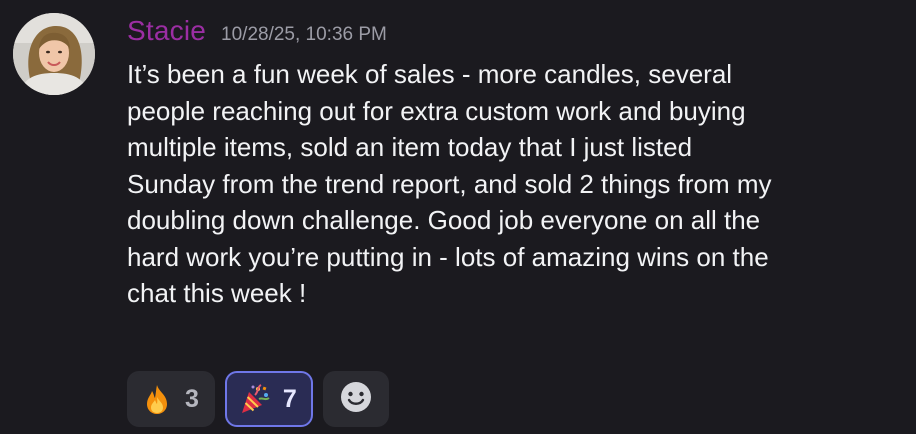  I want to click on author-name: Stacie, so click(166, 31).